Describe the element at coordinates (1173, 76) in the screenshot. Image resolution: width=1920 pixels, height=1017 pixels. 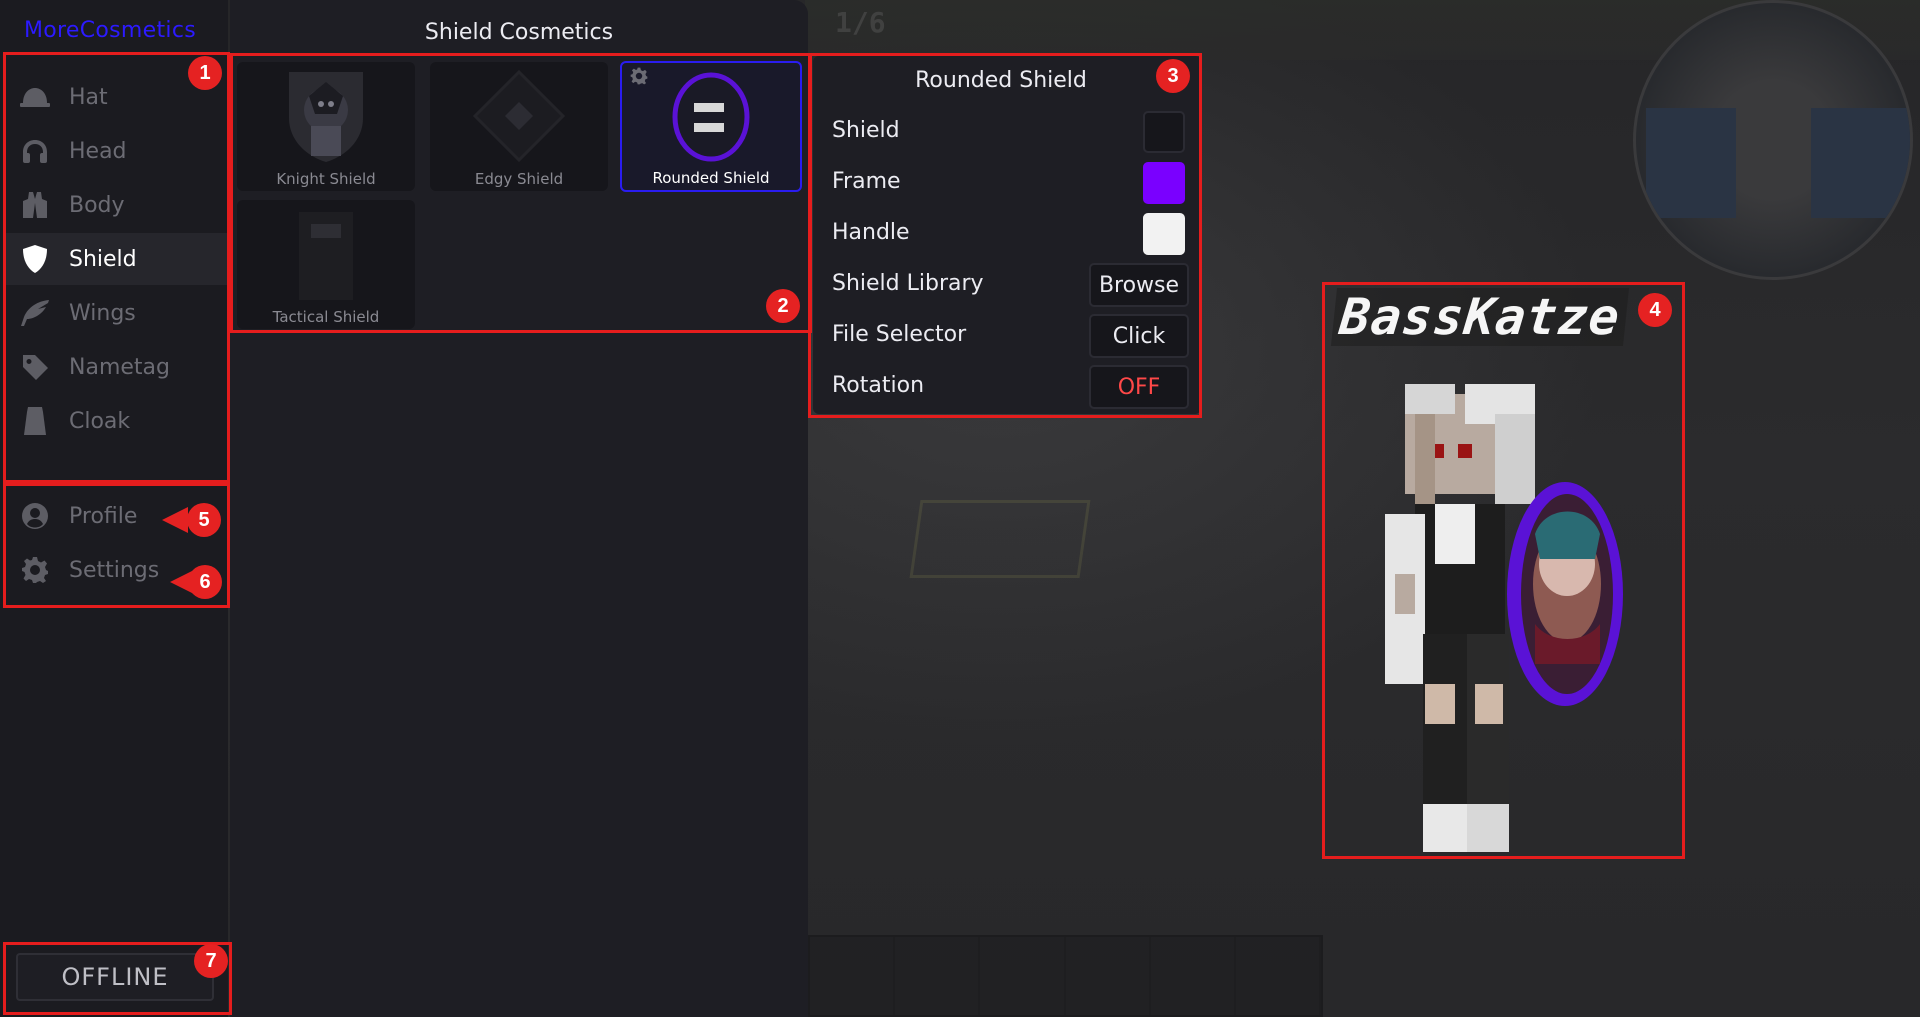
I see `annotation-badge-3: 3` at that location.